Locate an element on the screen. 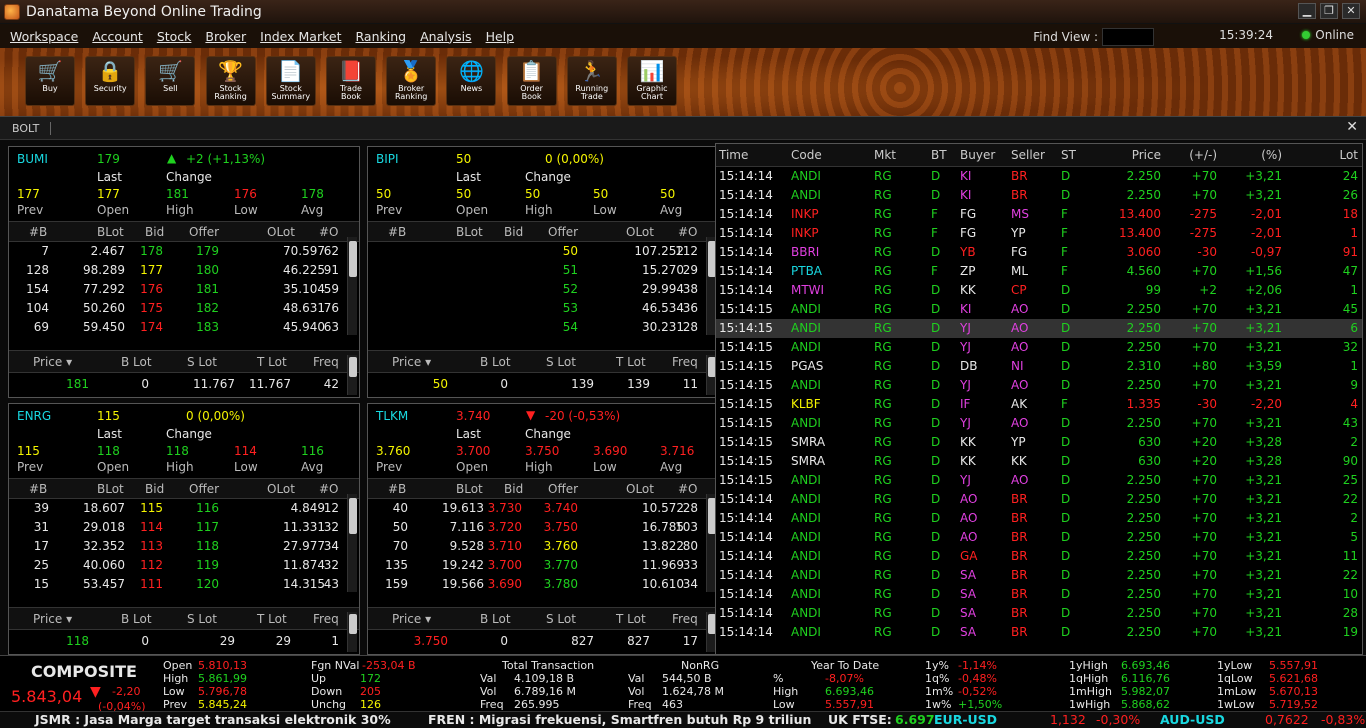 Image resolution: width=1366 pixels, height=728 pixels. toolbar-button: 🏃 Running Trade is located at coordinates (591, 81).